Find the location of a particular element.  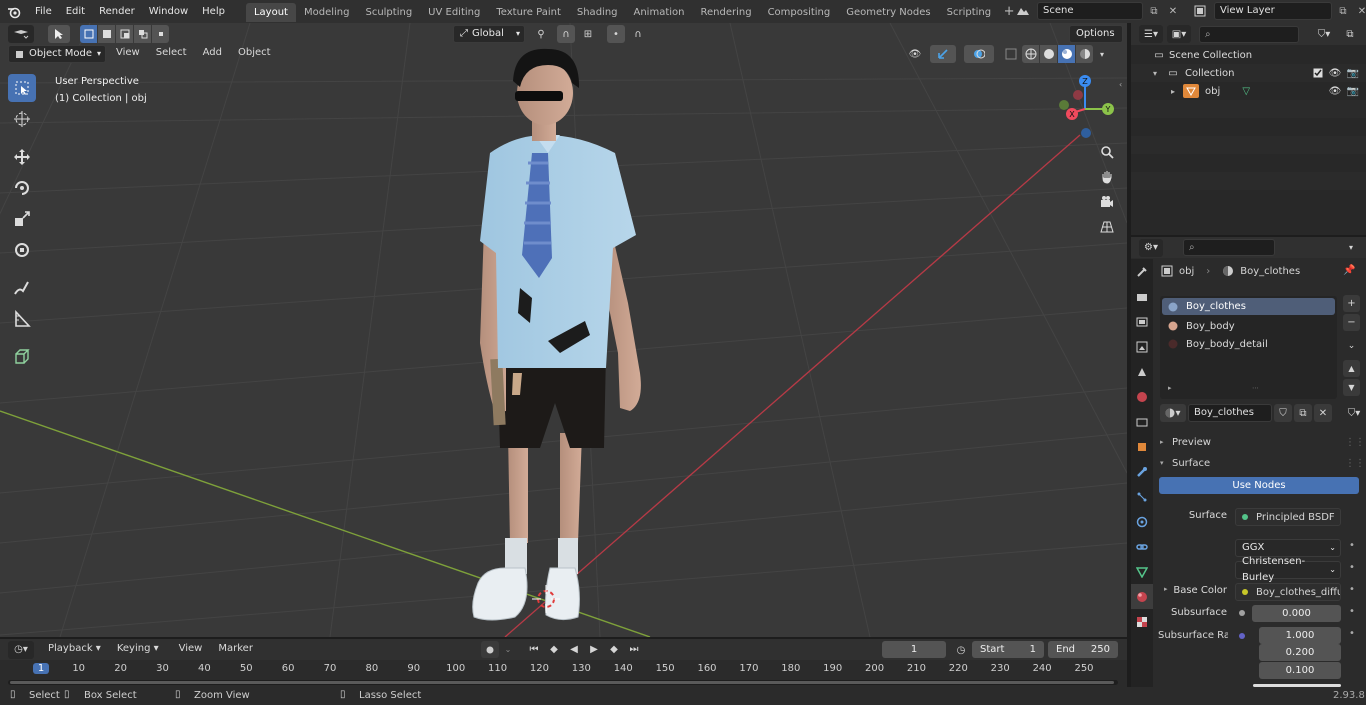

timeline-editor-icon: ◷▾ is located at coordinates (21, 649).